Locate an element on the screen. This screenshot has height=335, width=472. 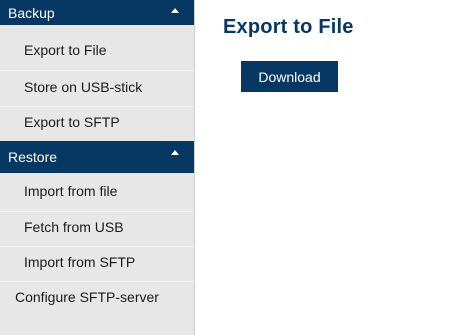
sidebar-item-import-from-file: Import from file is located at coordinates (97, 191).